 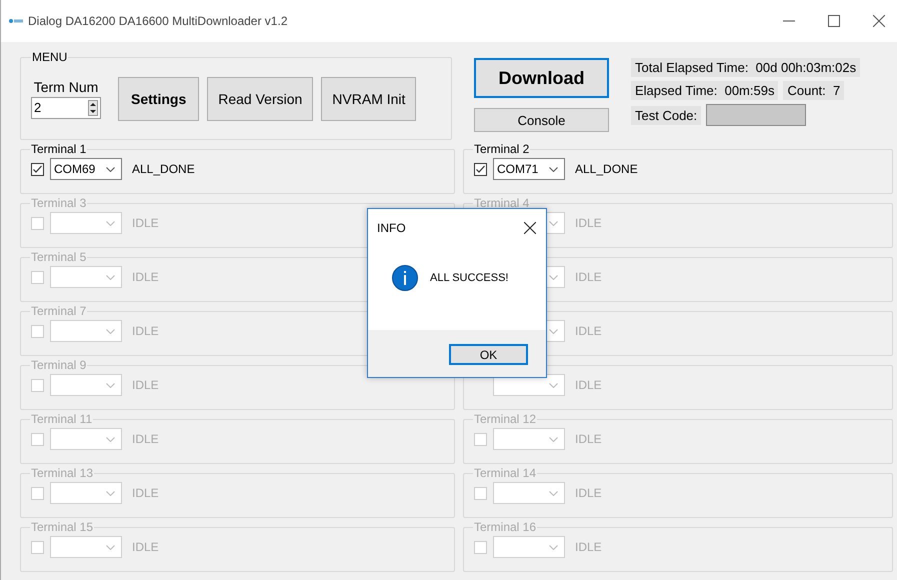 I want to click on terminal-title: Terminal 1, so click(x=59, y=149).